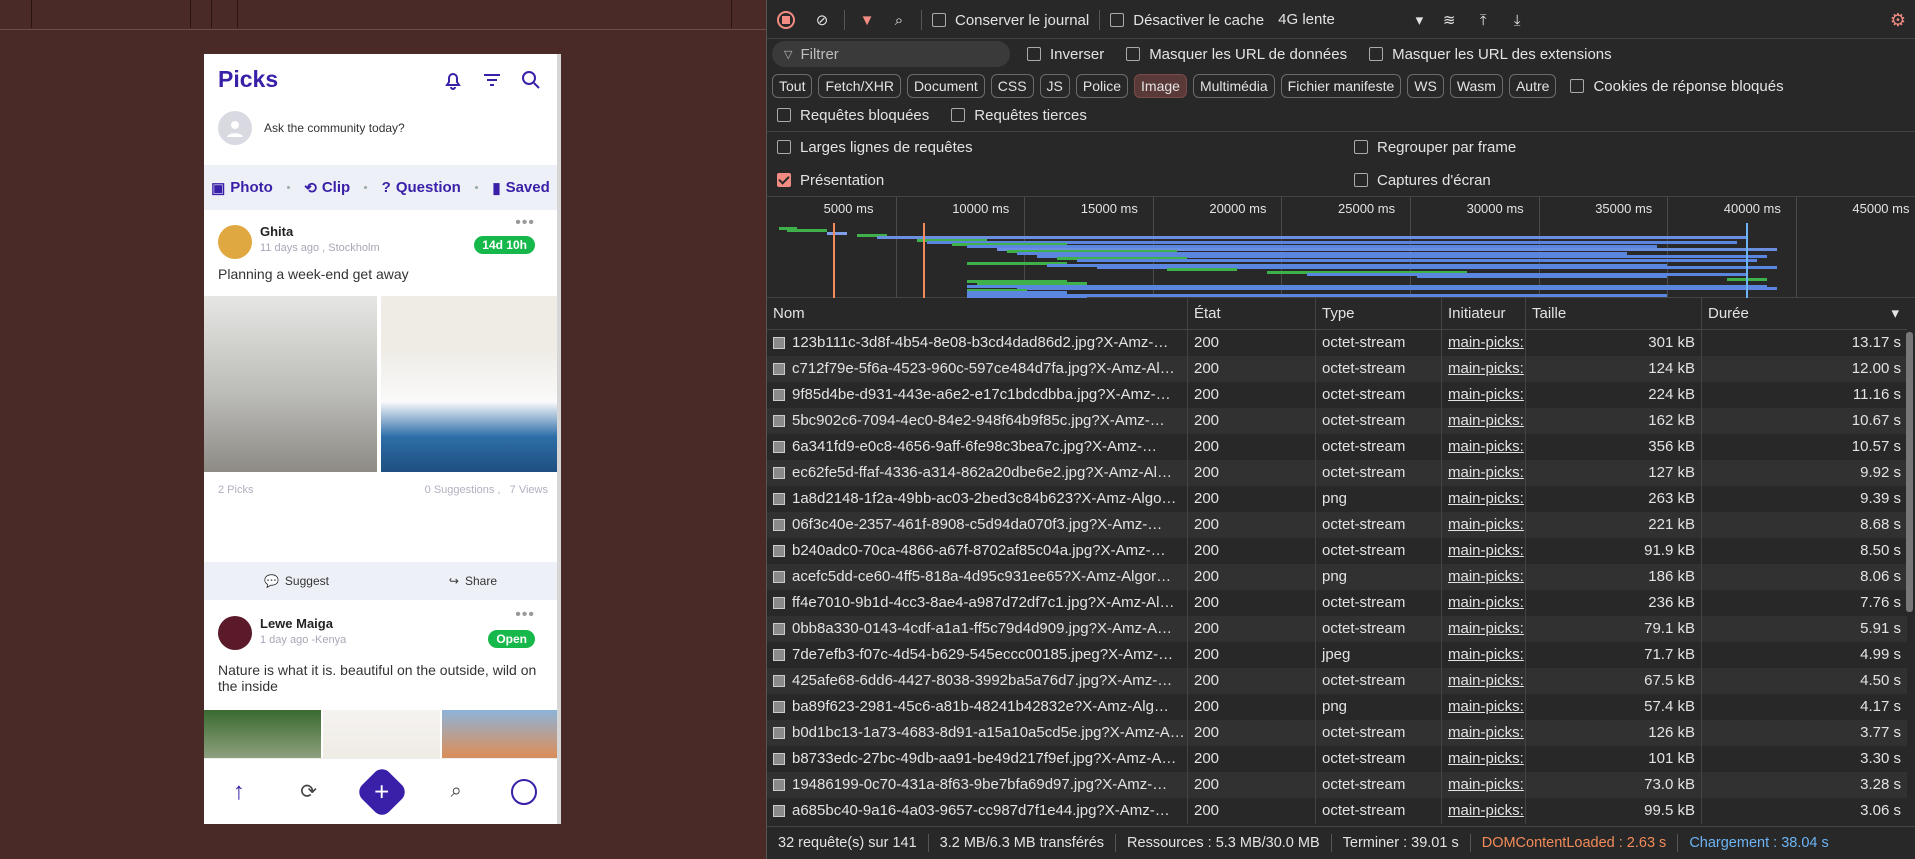 The width and height of the screenshot is (1915, 859). Describe the element at coordinates (1054, 86) in the screenshot. I see `type-filter-js: JS` at that location.